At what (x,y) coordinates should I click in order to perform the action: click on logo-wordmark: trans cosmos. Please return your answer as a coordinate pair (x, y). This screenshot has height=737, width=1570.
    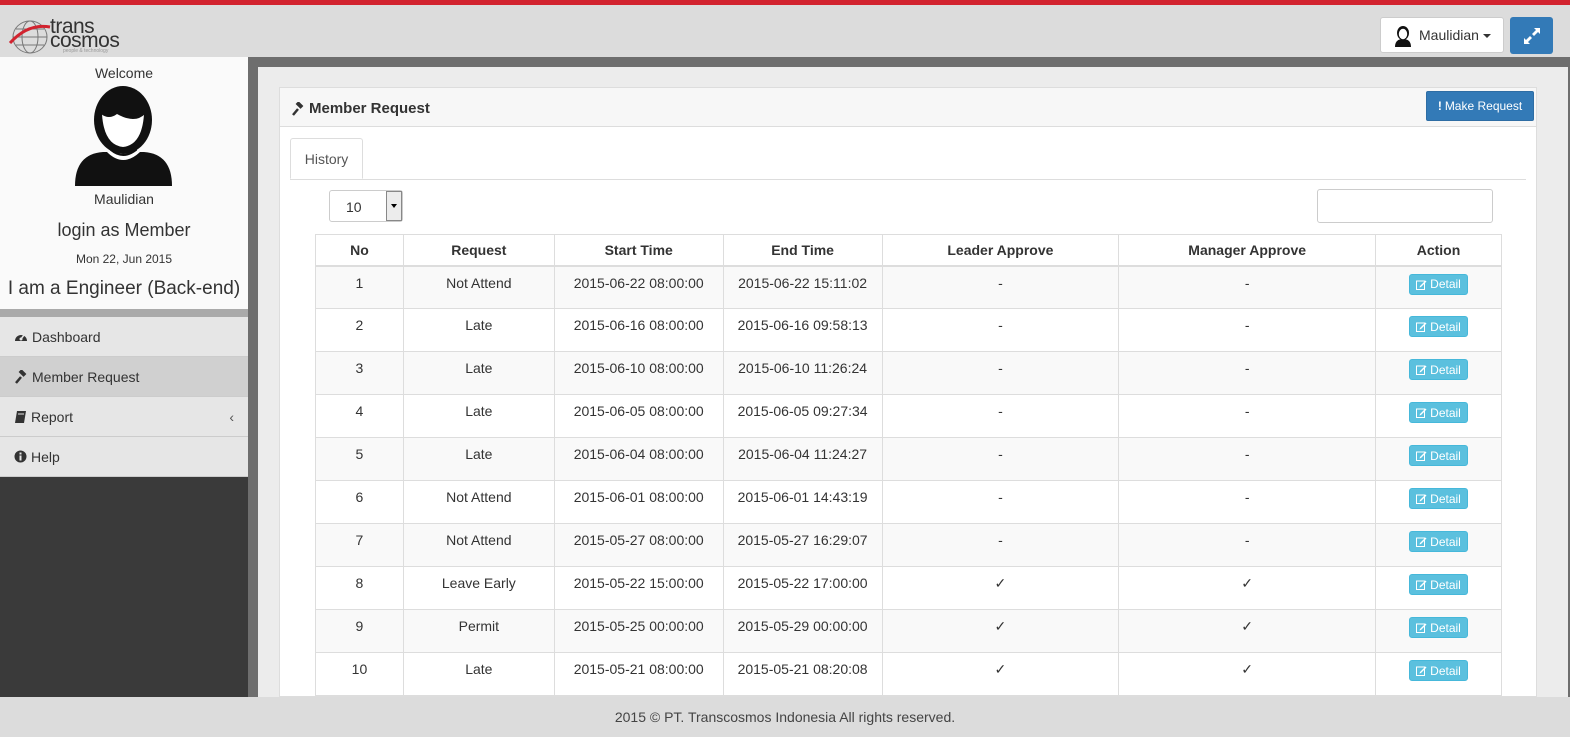
    Looking at the image, I should click on (85, 34).